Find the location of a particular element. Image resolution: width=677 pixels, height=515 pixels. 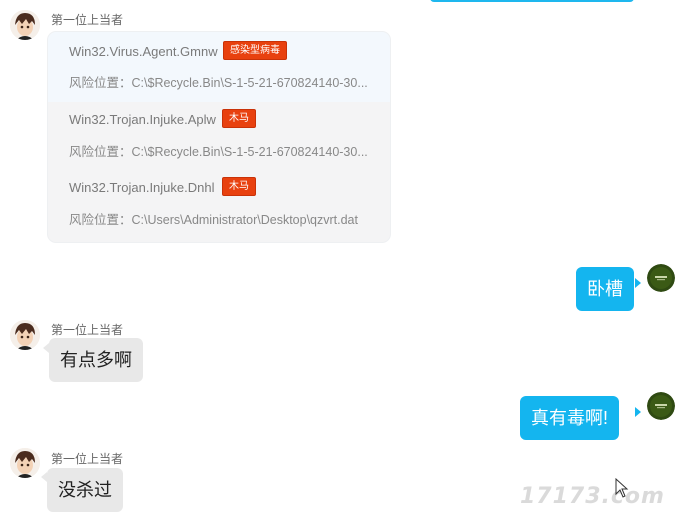

virus-name: Win32.Trojan.Injuke.Dnhl is located at coordinates (142, 187).